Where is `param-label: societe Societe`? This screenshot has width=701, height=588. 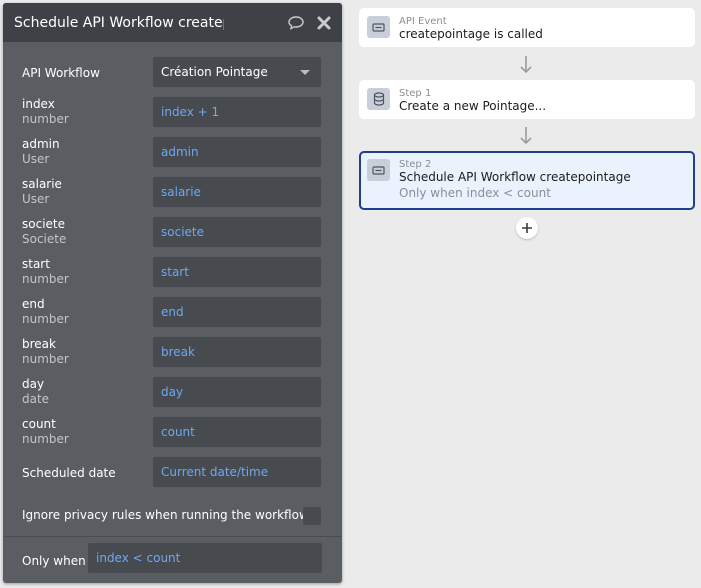 param-label: societe Societe is located at coordinates (44, 231).